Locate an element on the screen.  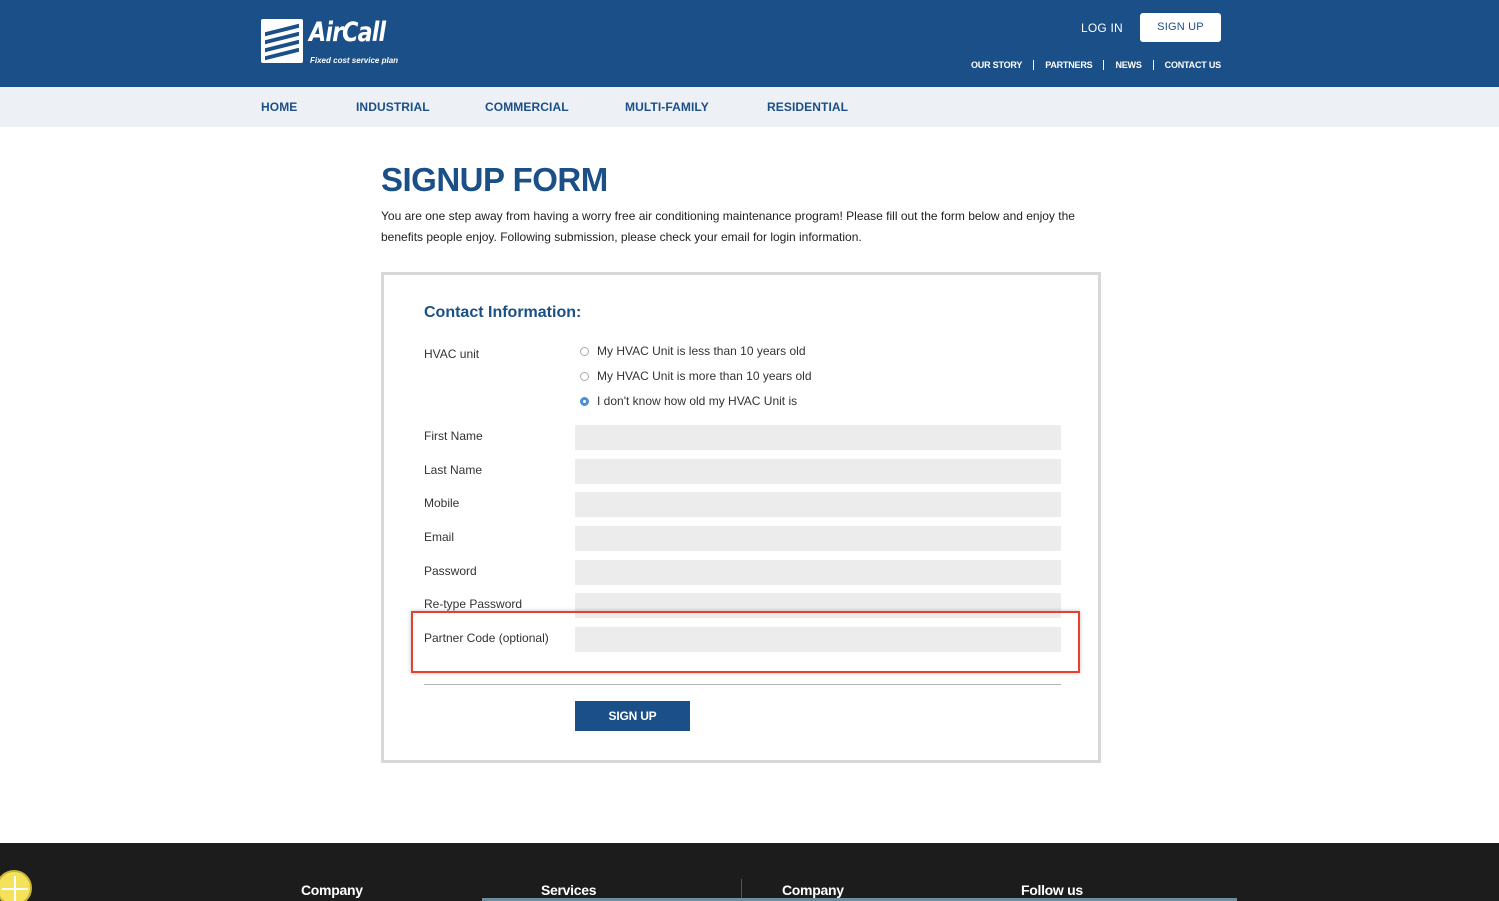
partner-code-highlight is located at coordinates (745, 642).